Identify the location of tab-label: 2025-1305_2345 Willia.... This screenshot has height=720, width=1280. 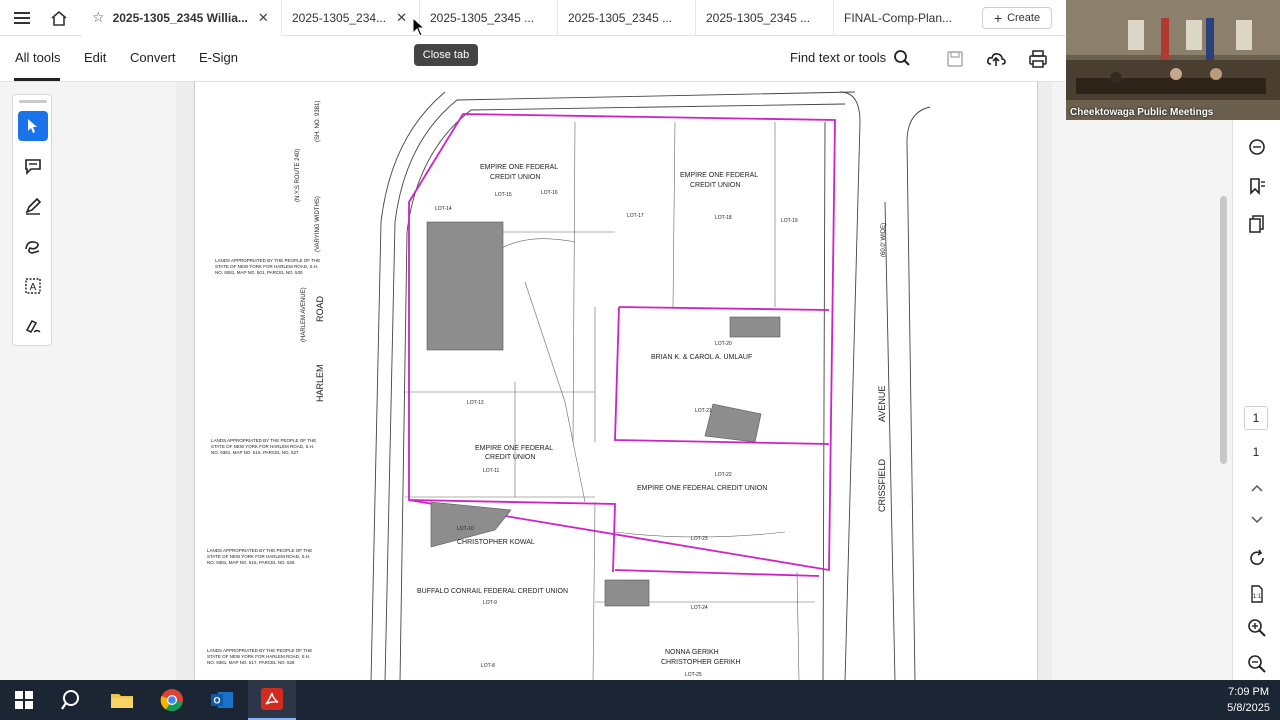
(180, 17).